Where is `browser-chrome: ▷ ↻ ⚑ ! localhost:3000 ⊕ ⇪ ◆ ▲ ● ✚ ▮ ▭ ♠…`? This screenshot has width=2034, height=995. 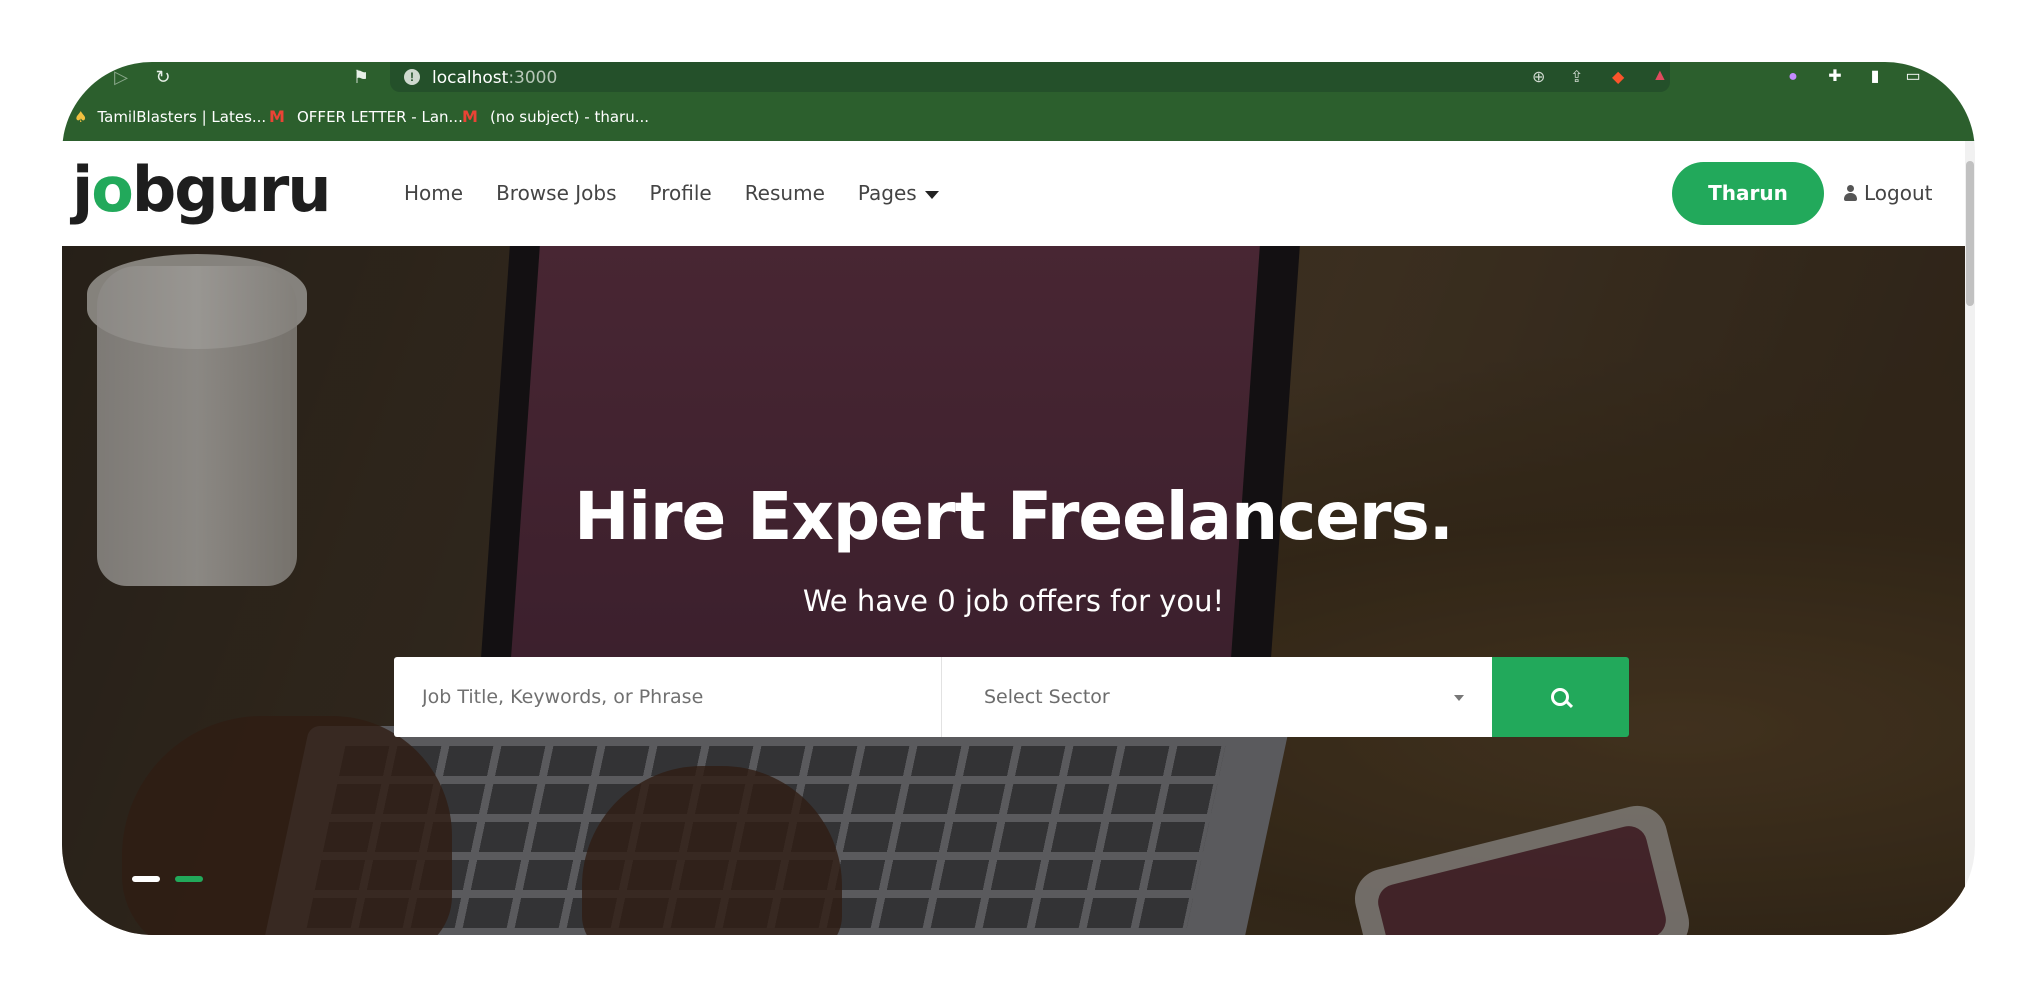 browser-chrome: ▷ ↻ ⚑ ! localhost:3000 ⊕ ⇪ ◆ ▲ ● ✚ ▮ ▭ ♠… is located at coordinates (1018, 101).